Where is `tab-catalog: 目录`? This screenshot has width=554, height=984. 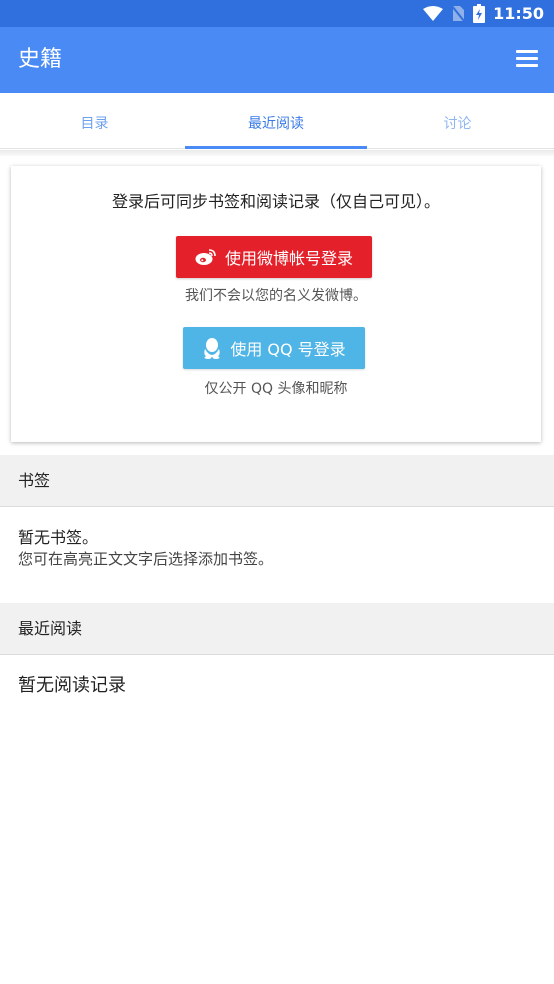
tab-catalog: 目录 is located at coordinates (94, 121).